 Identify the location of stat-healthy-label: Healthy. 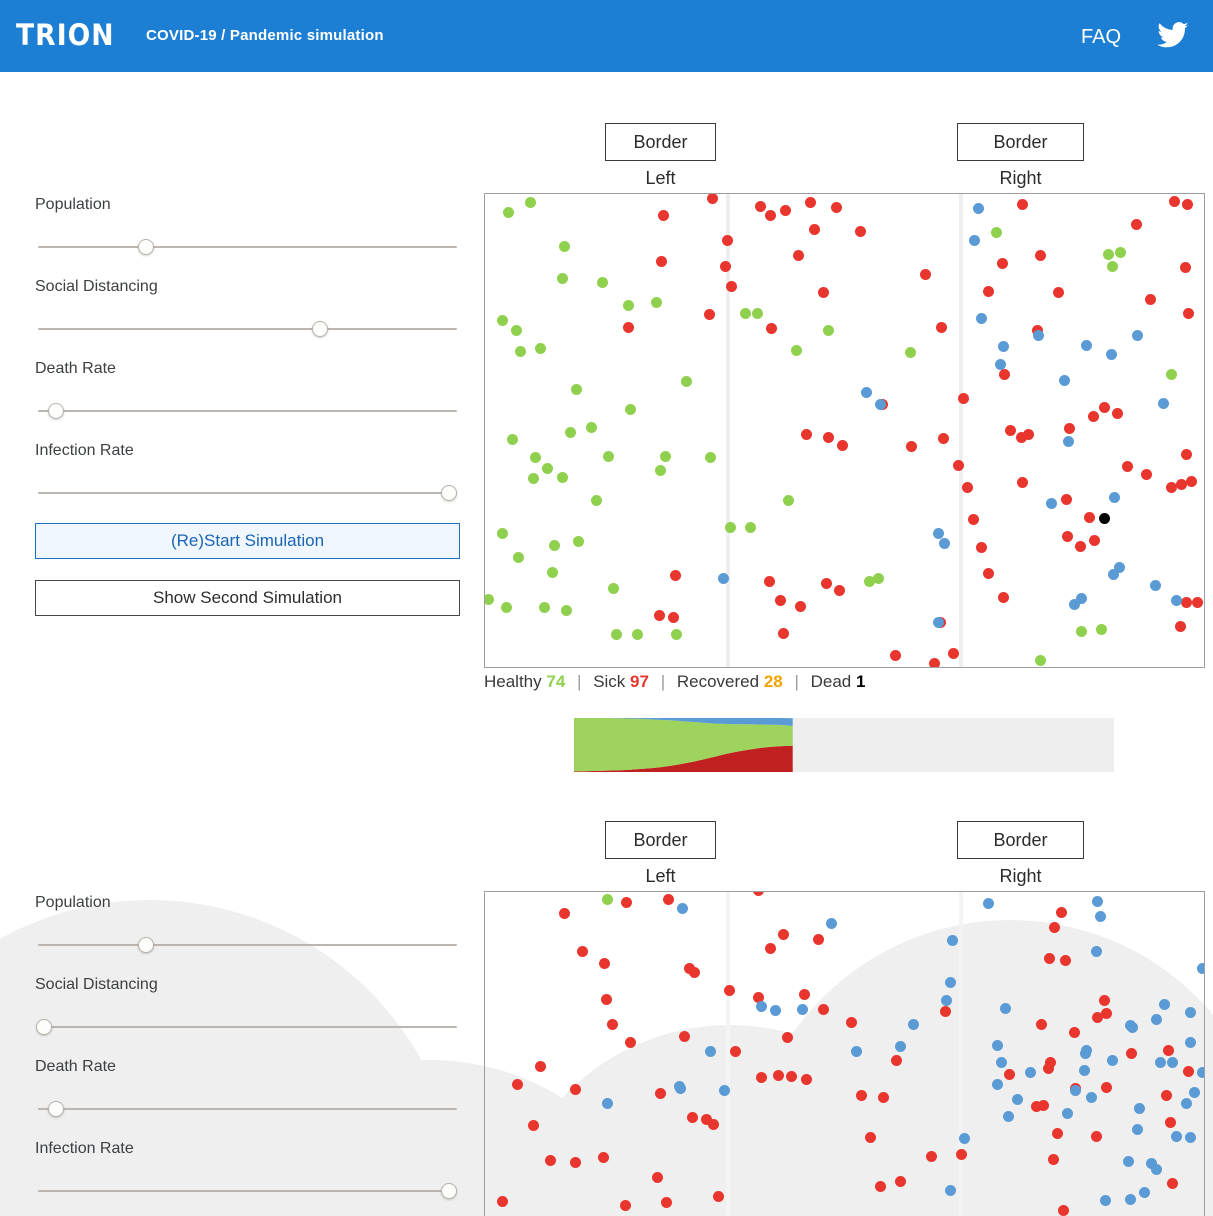
(513, 681).